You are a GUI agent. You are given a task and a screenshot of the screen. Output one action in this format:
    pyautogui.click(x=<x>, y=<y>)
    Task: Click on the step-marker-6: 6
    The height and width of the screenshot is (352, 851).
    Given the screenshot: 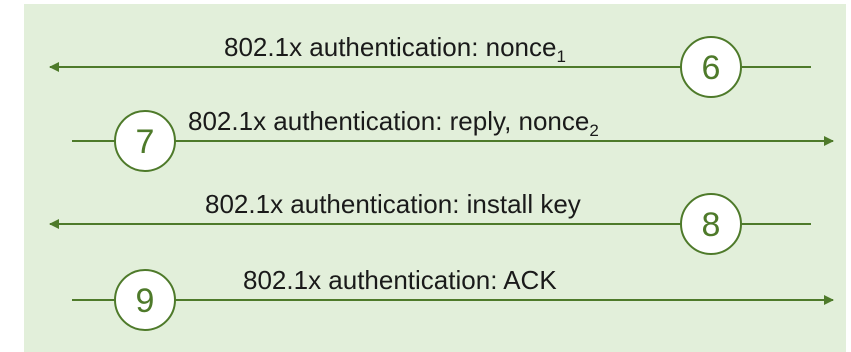 What is the action you would take?
    pyautogui.click(x=711, y=67)
    